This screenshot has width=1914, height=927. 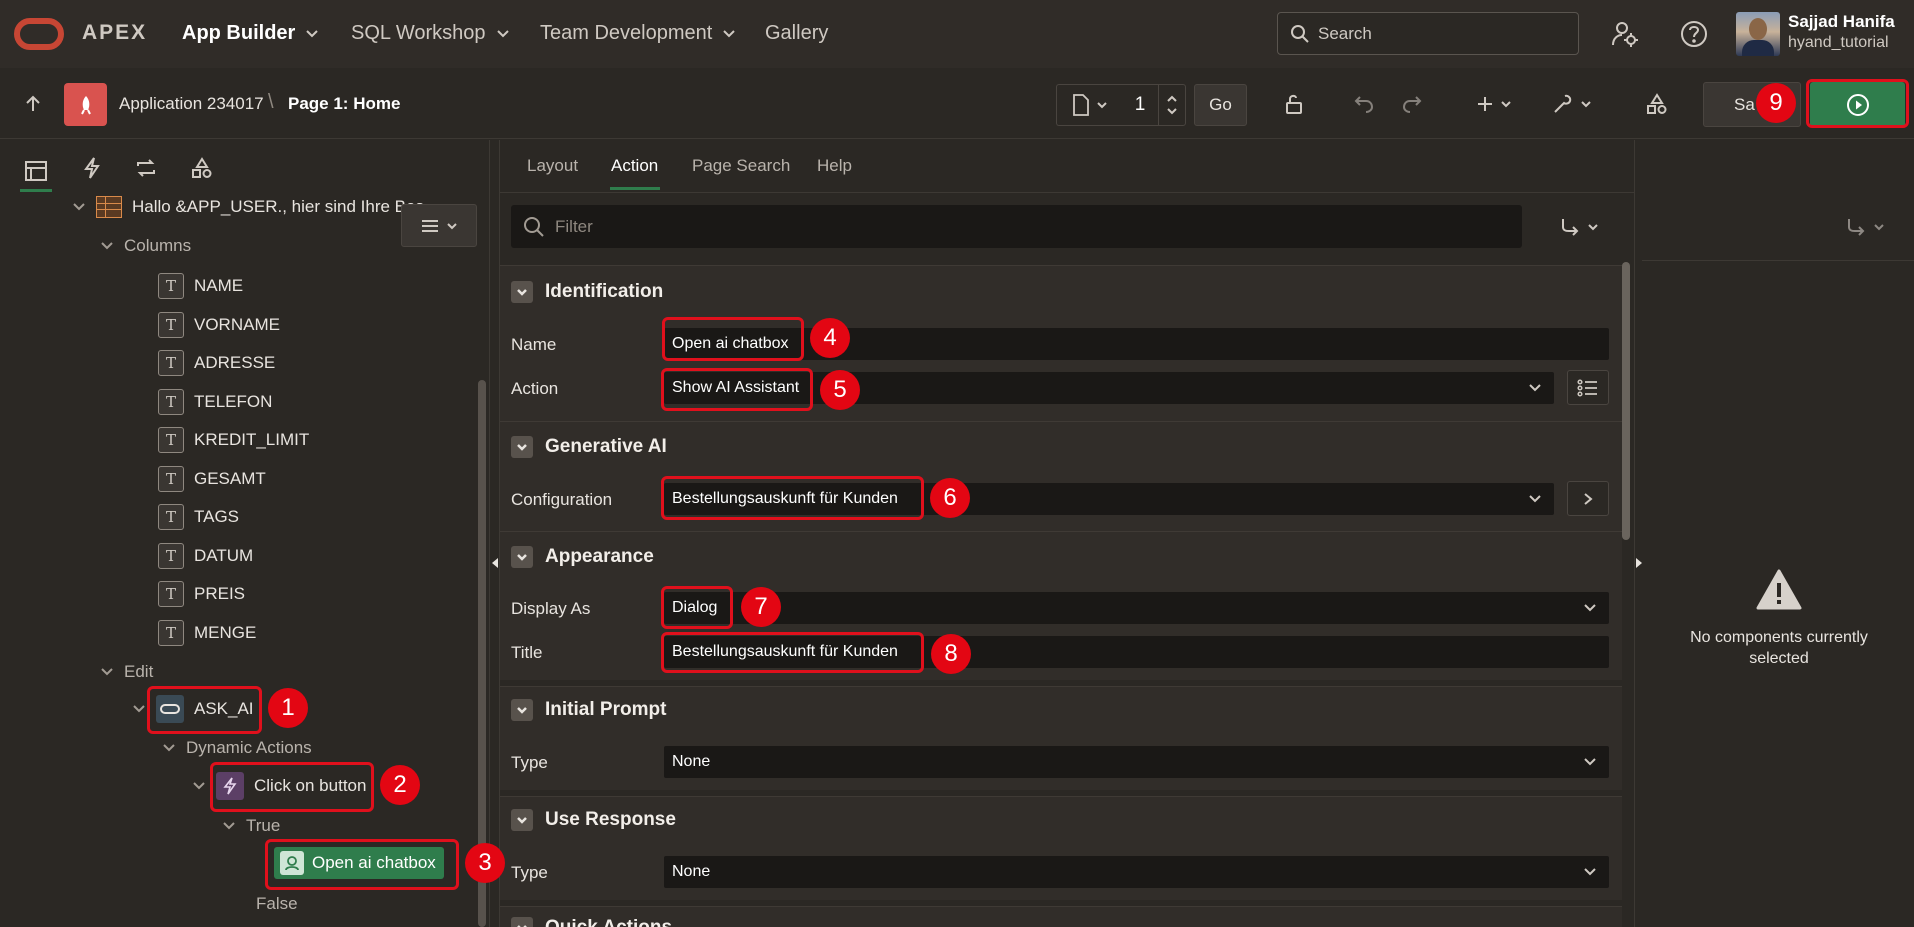 What do you see at coordinates (588, 710) in the screenshot?
I see `initial-prompt-header: Initial Prompt` at bounding box center [588, 710].